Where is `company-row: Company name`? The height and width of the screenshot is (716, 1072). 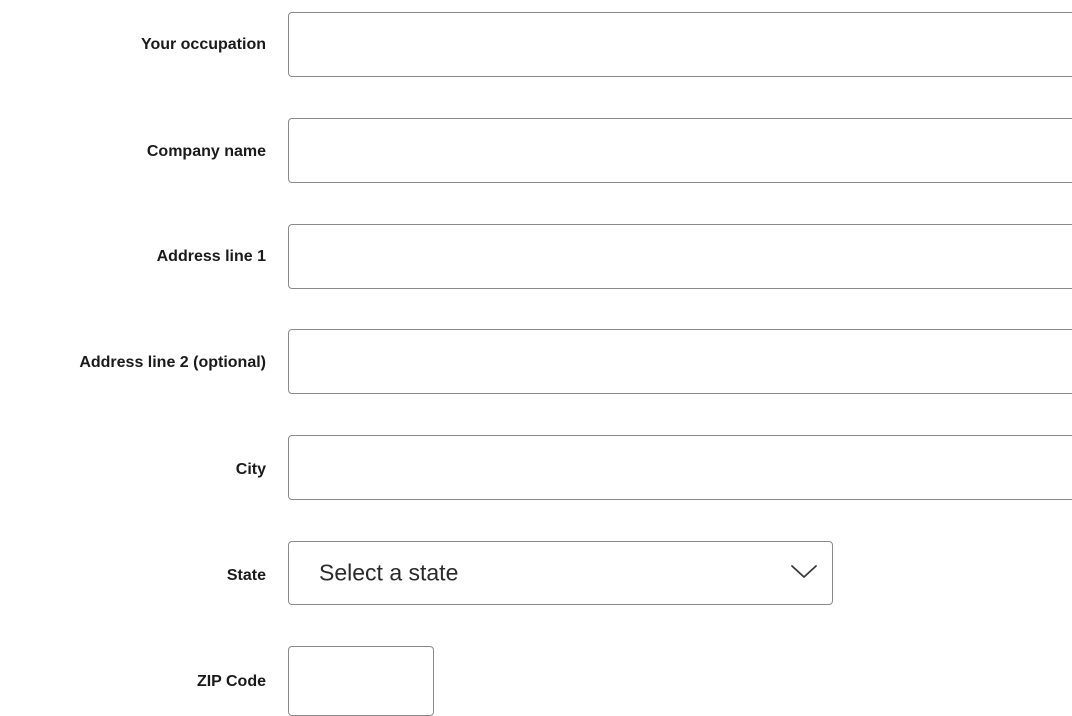 company-row: Company name is located at coordinates (536, 150).